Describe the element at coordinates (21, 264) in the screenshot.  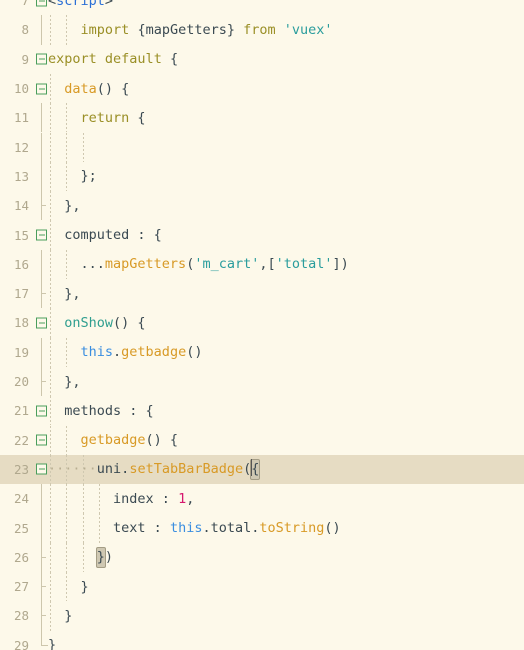
I see `line-number: 16` at that location.